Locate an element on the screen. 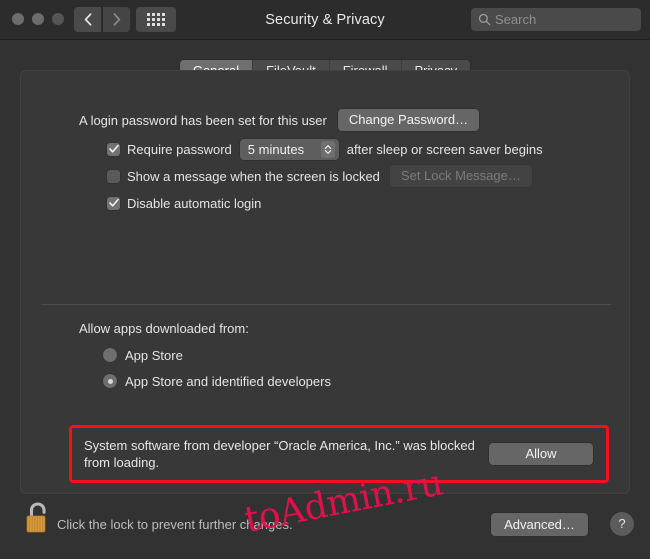 This screenshot has height=559, width=650. require-password-suffix: after sleep or screen saver begins is located at coordinates (444, 149).